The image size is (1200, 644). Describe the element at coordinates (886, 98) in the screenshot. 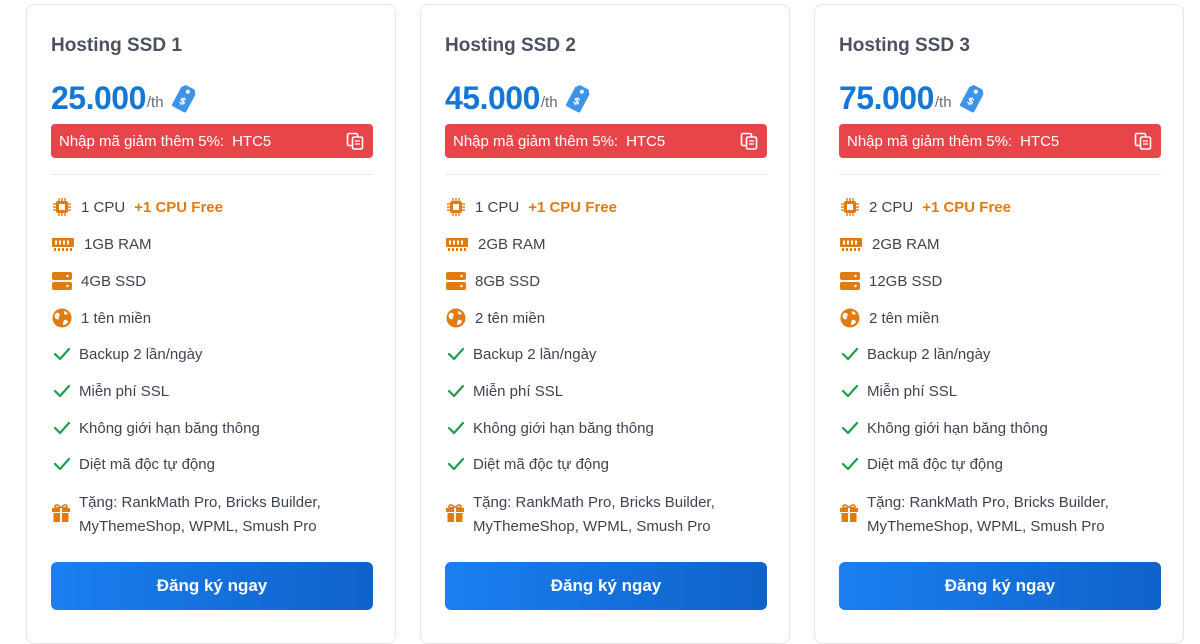

I see `plan-price: 75.000` at that location.